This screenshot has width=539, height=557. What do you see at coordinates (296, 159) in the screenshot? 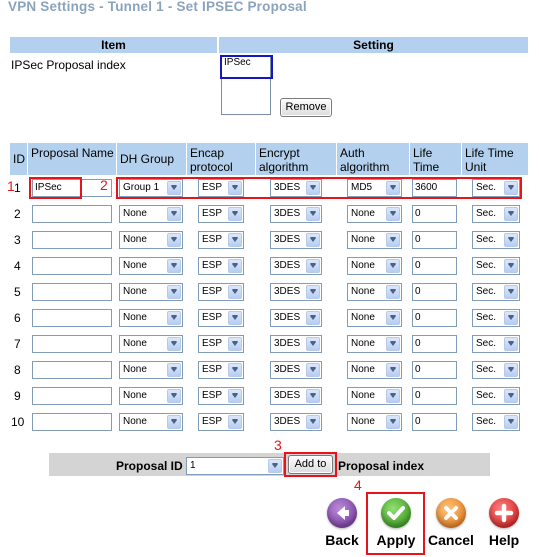
I see `column-header-encrypt: Encrypt algorithm` at bounding box center [296, 159].